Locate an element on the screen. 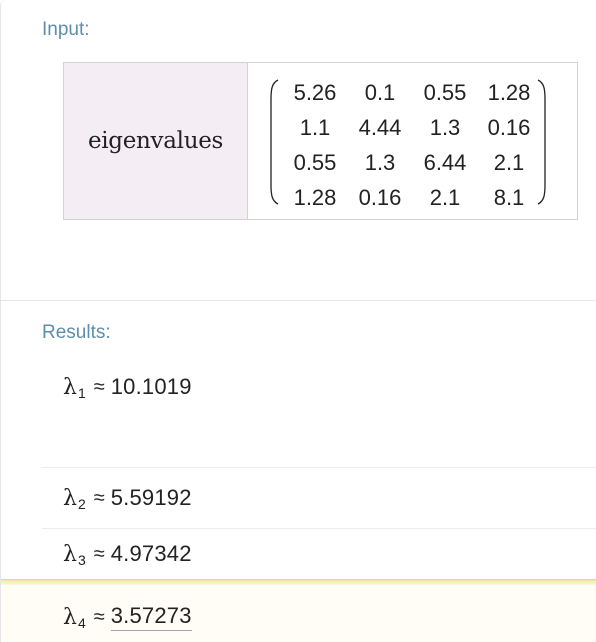 This screenshot has height=642, width=596. matrix-cell: 5.26 is located at coordinates (315, 92).